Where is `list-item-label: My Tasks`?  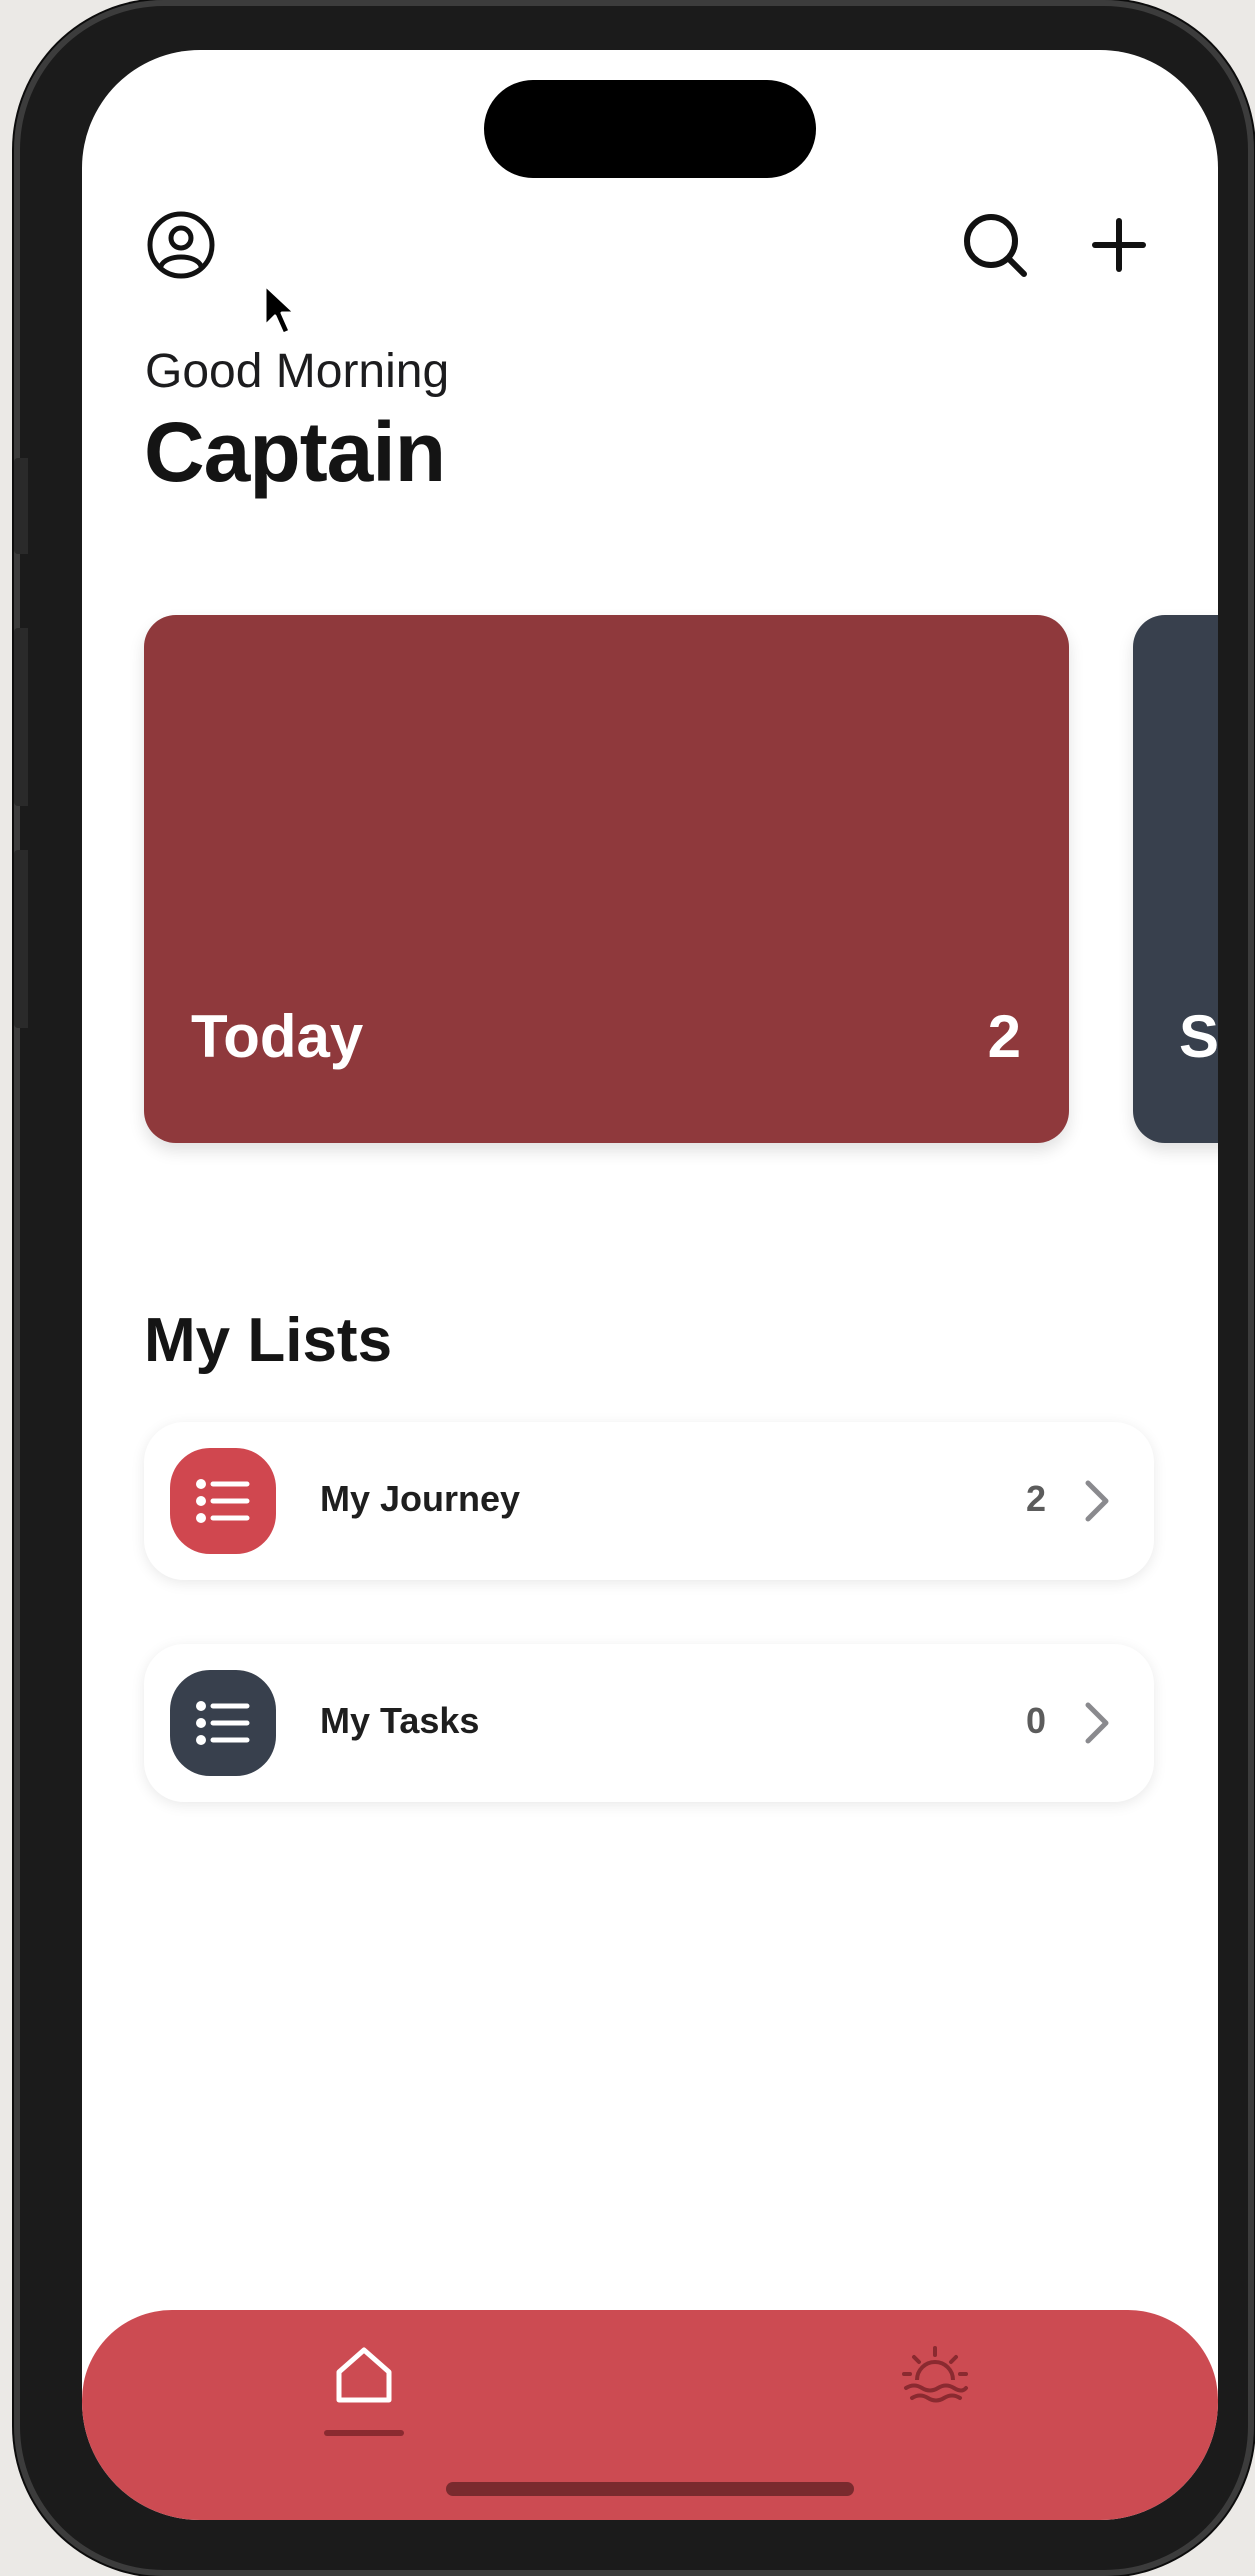 list-item-label: My Tasks is located at coordinates (400, 1720).